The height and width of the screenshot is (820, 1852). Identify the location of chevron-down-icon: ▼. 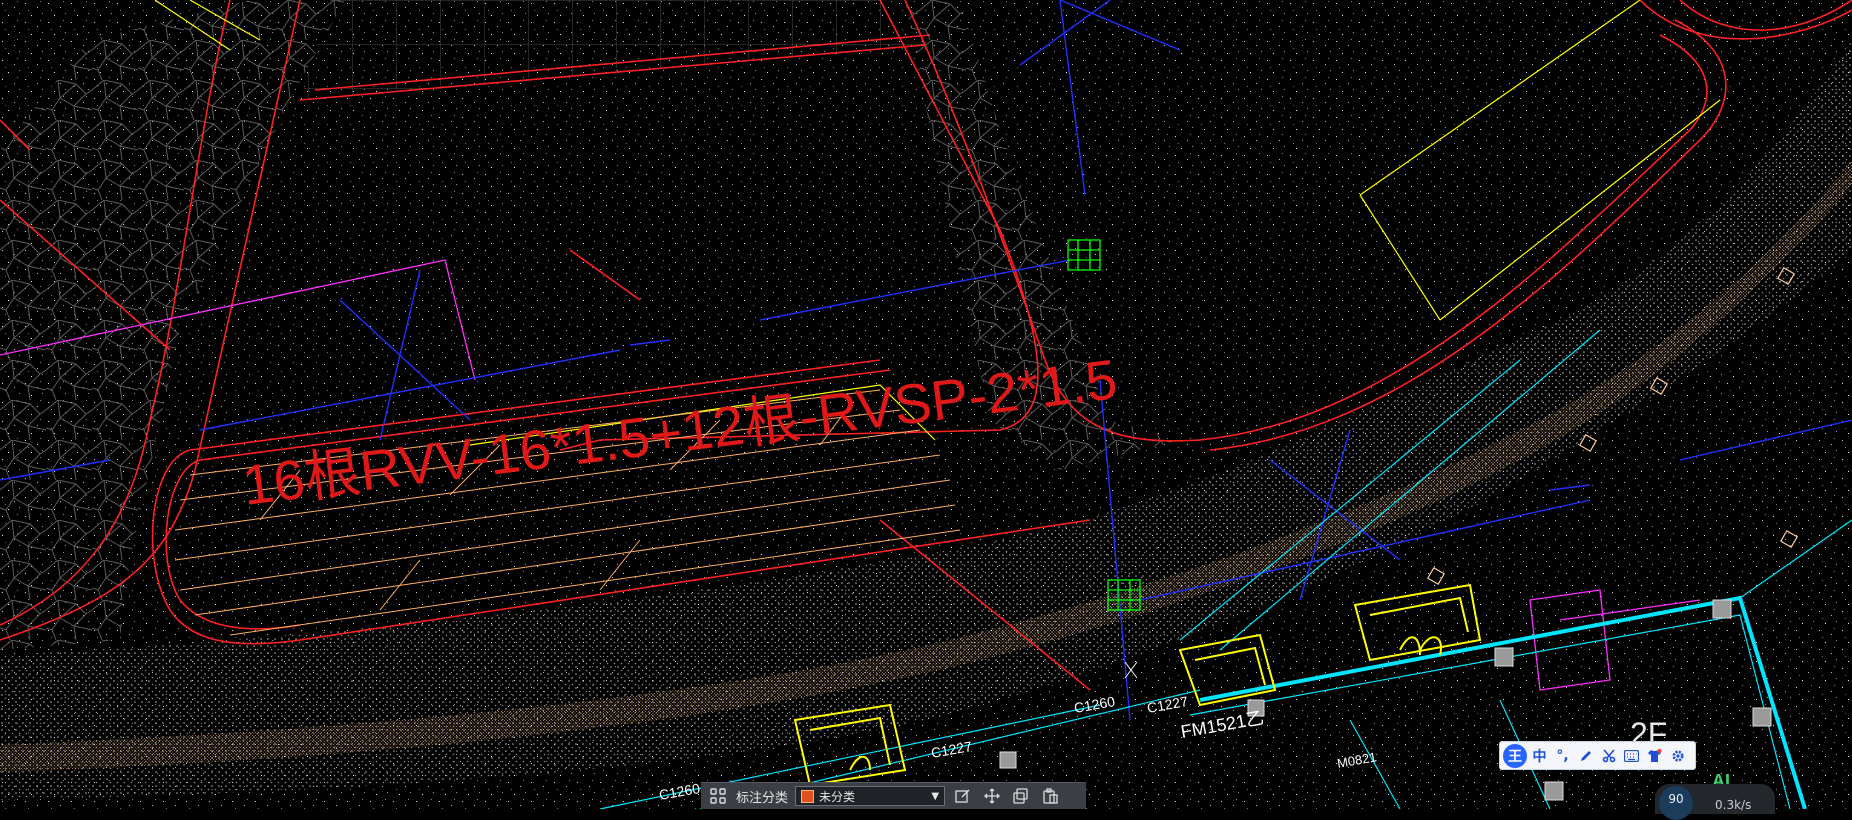
(935, 796).